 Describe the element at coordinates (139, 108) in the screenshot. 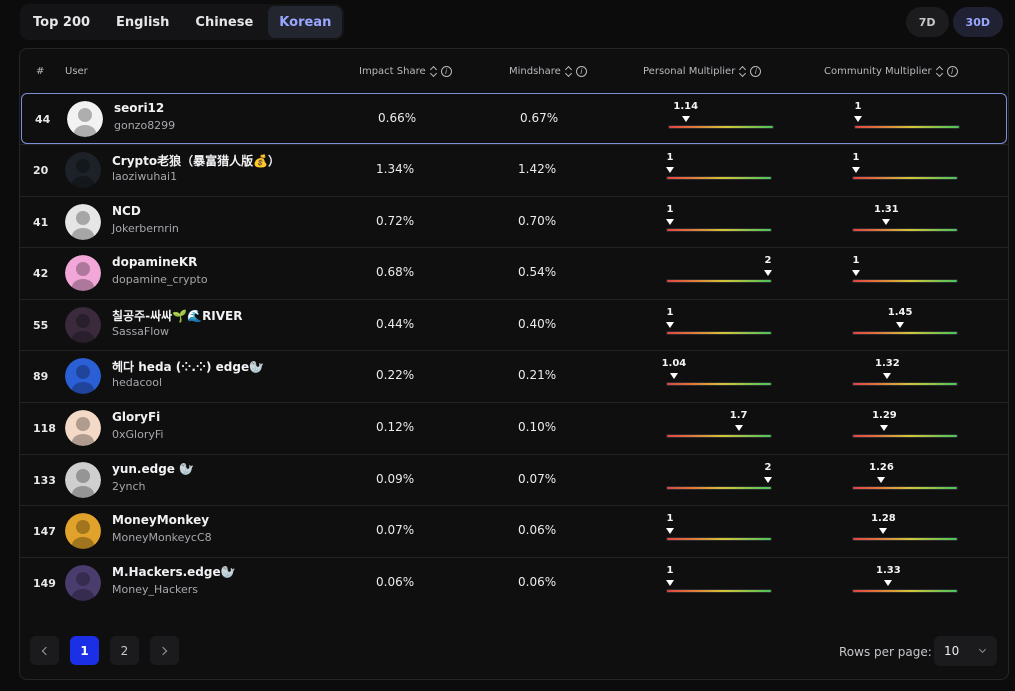

I see `user-name: seori12` at that location.